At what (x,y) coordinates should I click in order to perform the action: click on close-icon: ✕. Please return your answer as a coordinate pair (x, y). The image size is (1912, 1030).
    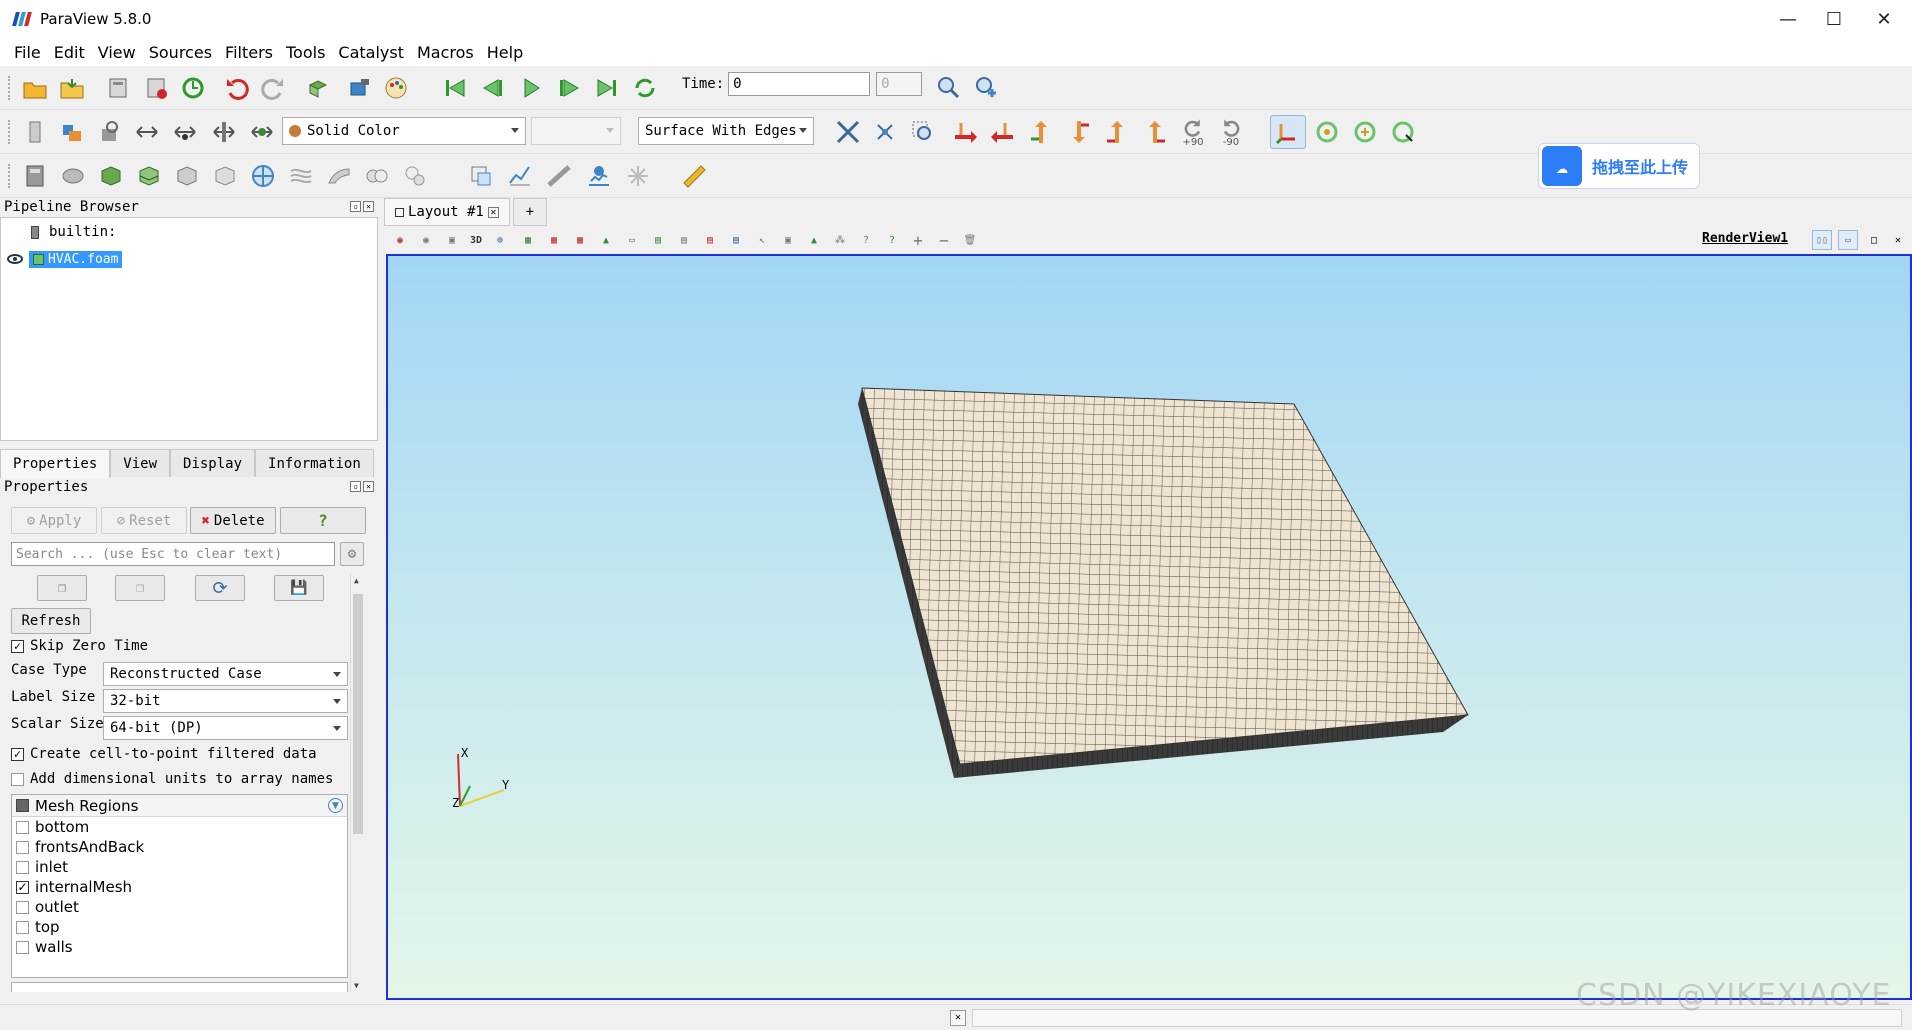
    Looking at the image, I should click on (368, 486).